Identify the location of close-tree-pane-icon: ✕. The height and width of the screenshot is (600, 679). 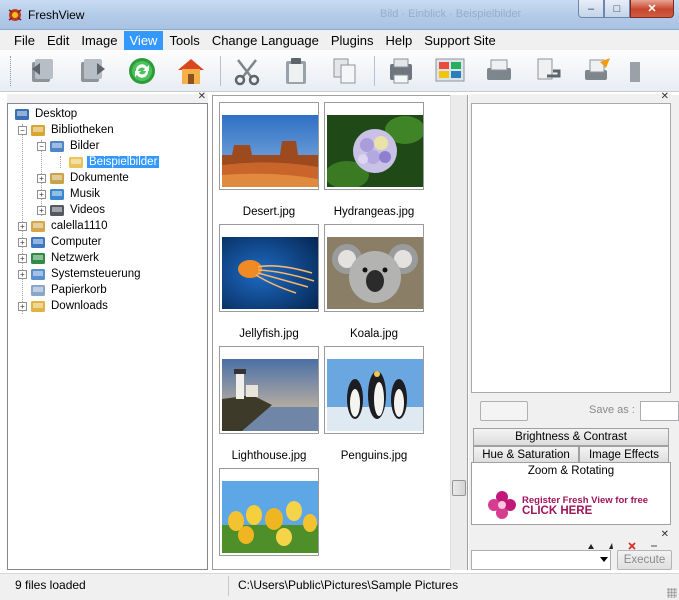
(202, 96).